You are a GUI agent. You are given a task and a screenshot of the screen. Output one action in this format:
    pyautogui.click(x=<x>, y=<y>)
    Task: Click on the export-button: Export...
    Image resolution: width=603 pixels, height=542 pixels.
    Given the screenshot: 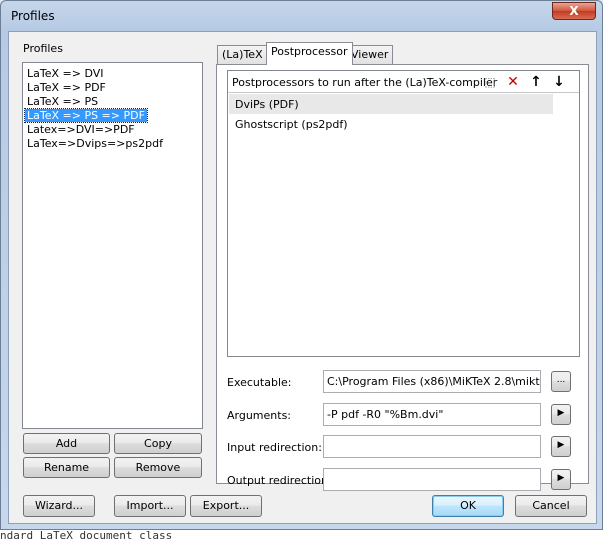 What is the action you would take?
    pyautogui.click(x=226, y=506)
    